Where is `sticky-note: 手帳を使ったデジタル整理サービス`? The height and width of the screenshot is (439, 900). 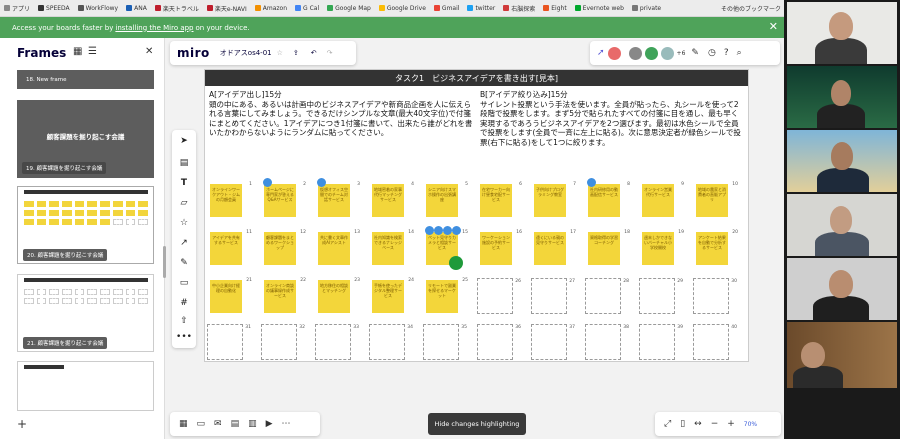
sticky-note: 手帳を使ったデジタル整理サービス is located at coordinates (388, 296).